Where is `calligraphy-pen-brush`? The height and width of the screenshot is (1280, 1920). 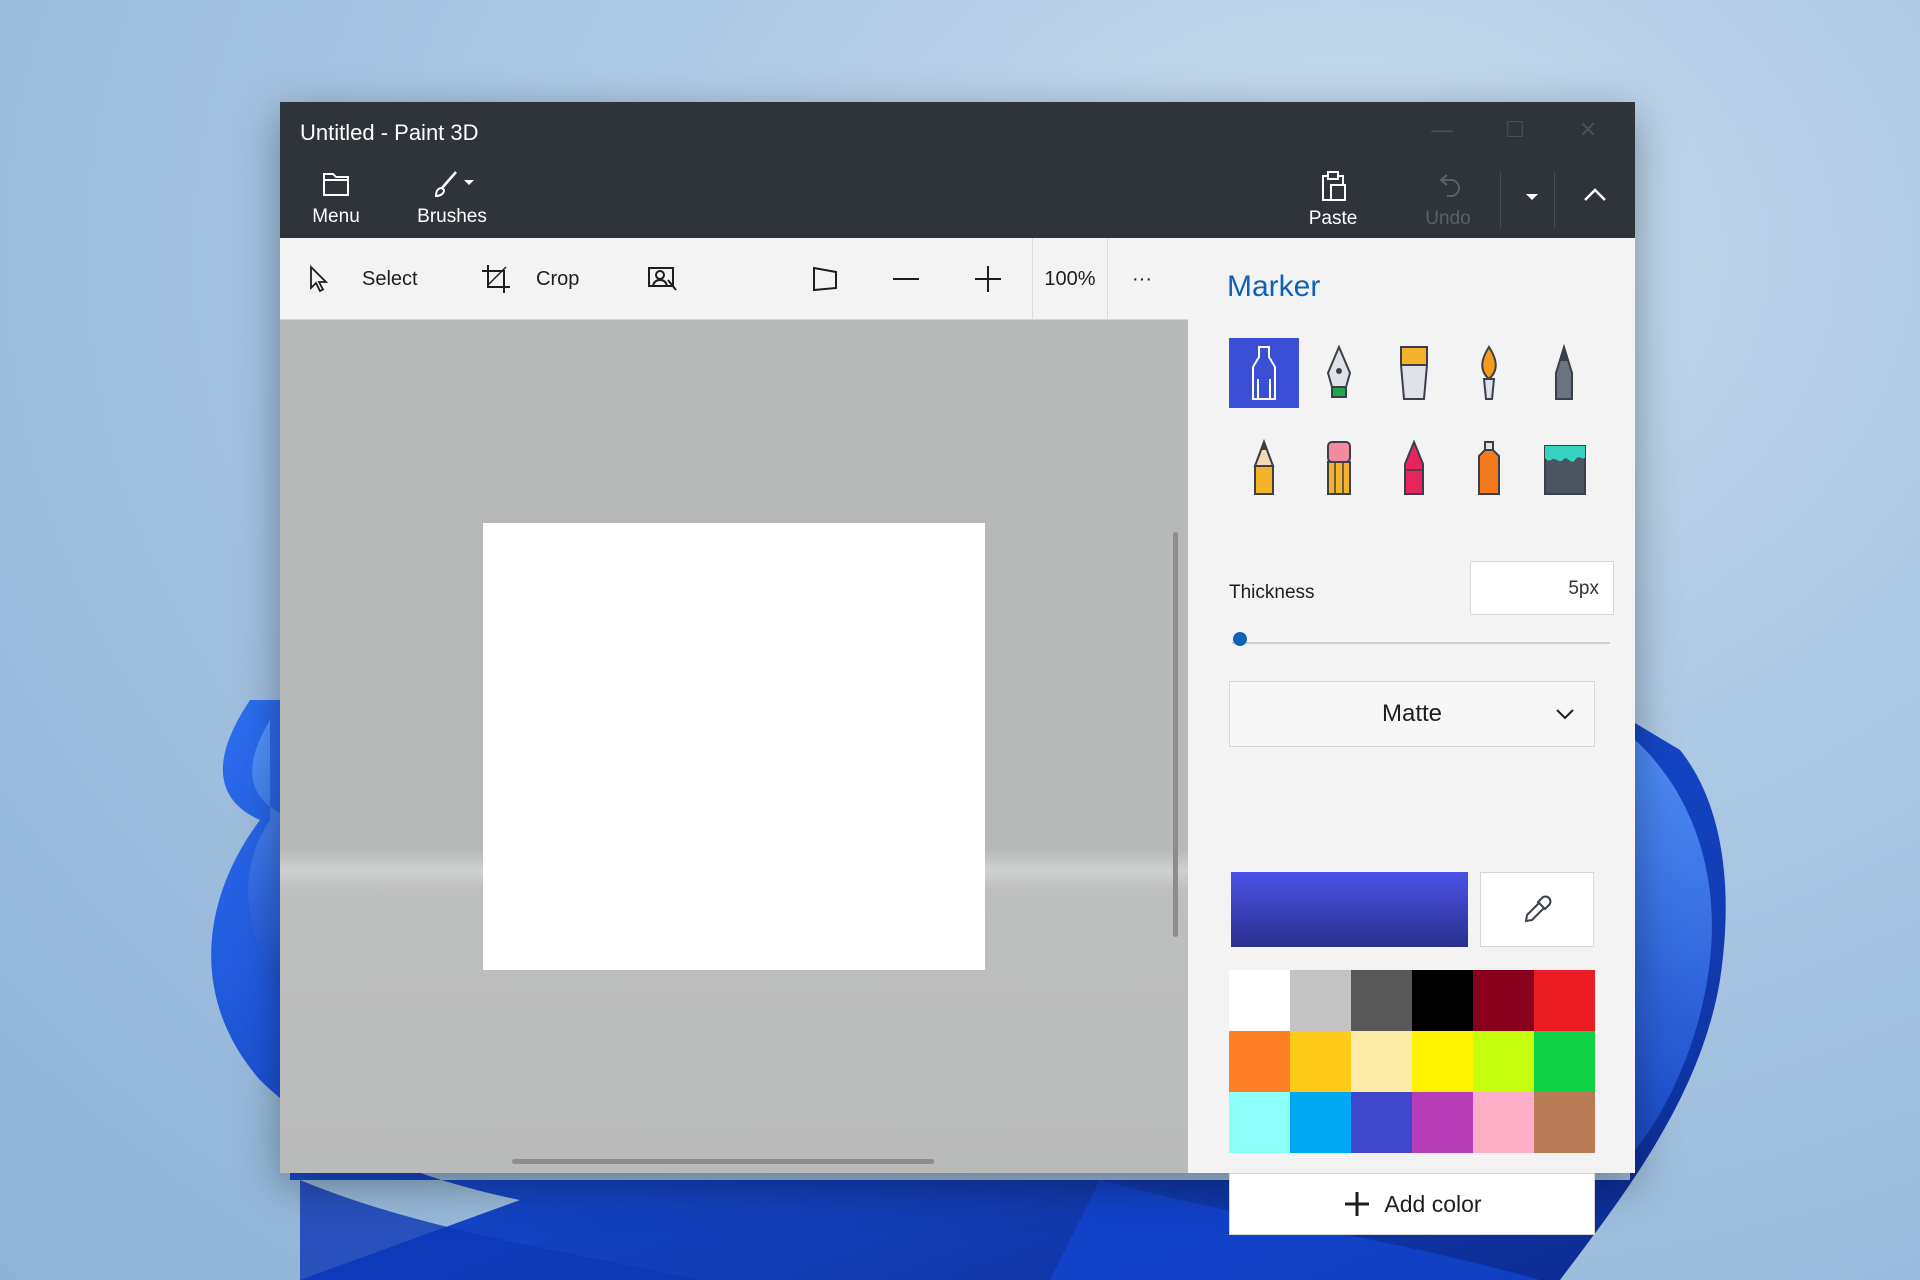
calligraphy-pen-brush is located at coordinates (1339, 373).